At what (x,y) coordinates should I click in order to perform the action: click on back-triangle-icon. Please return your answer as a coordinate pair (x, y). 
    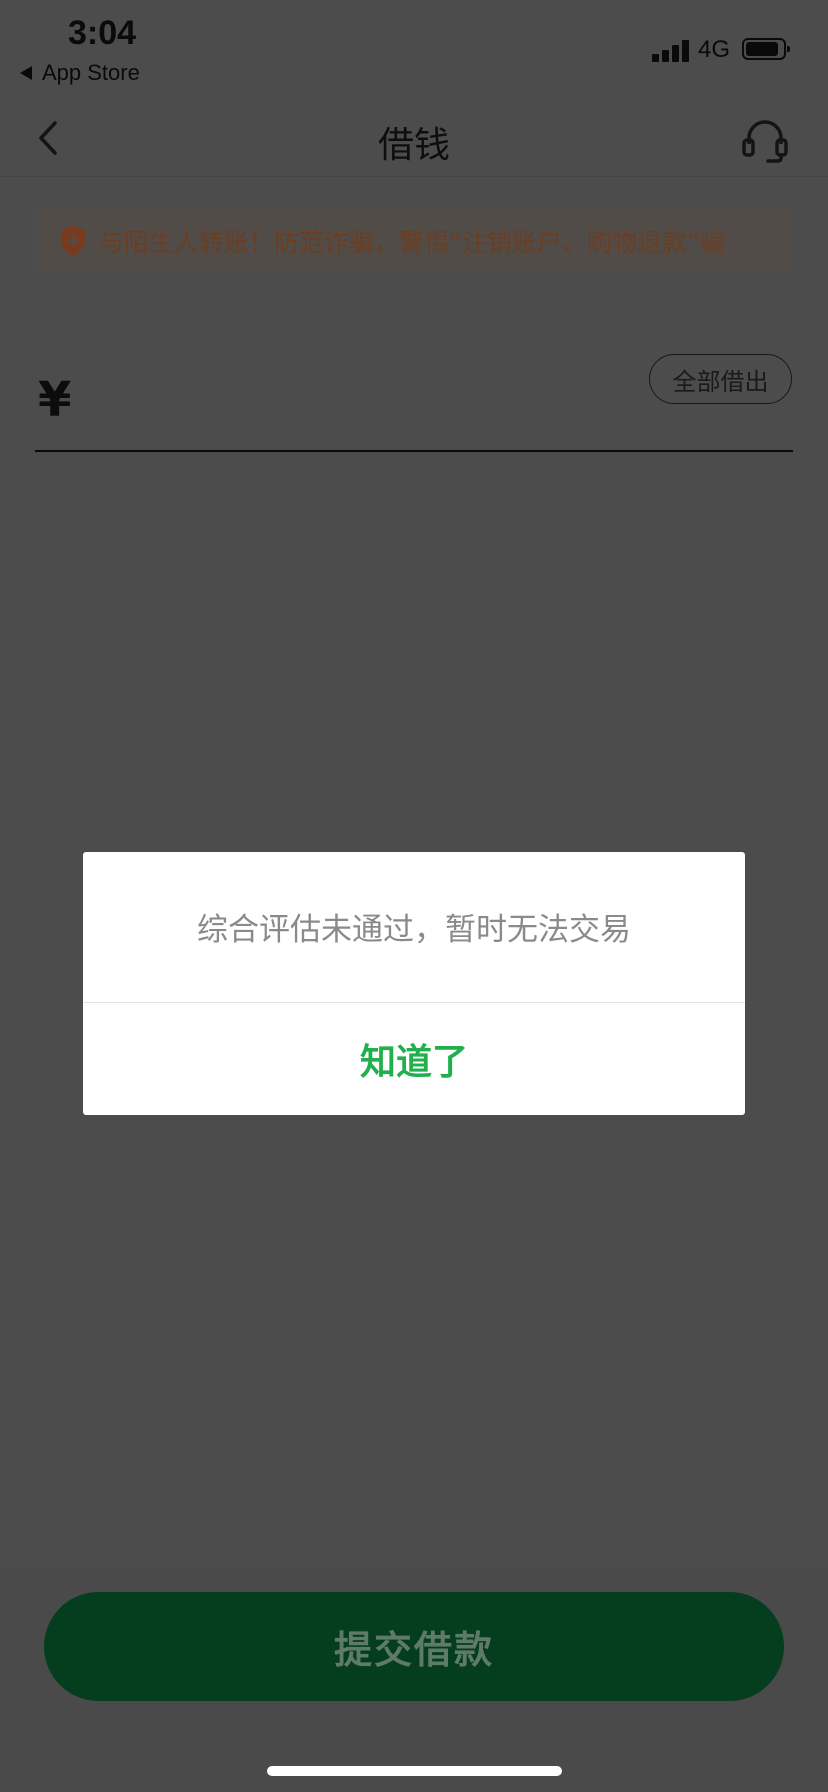
    Looking at the image, I should click on (26, 73).